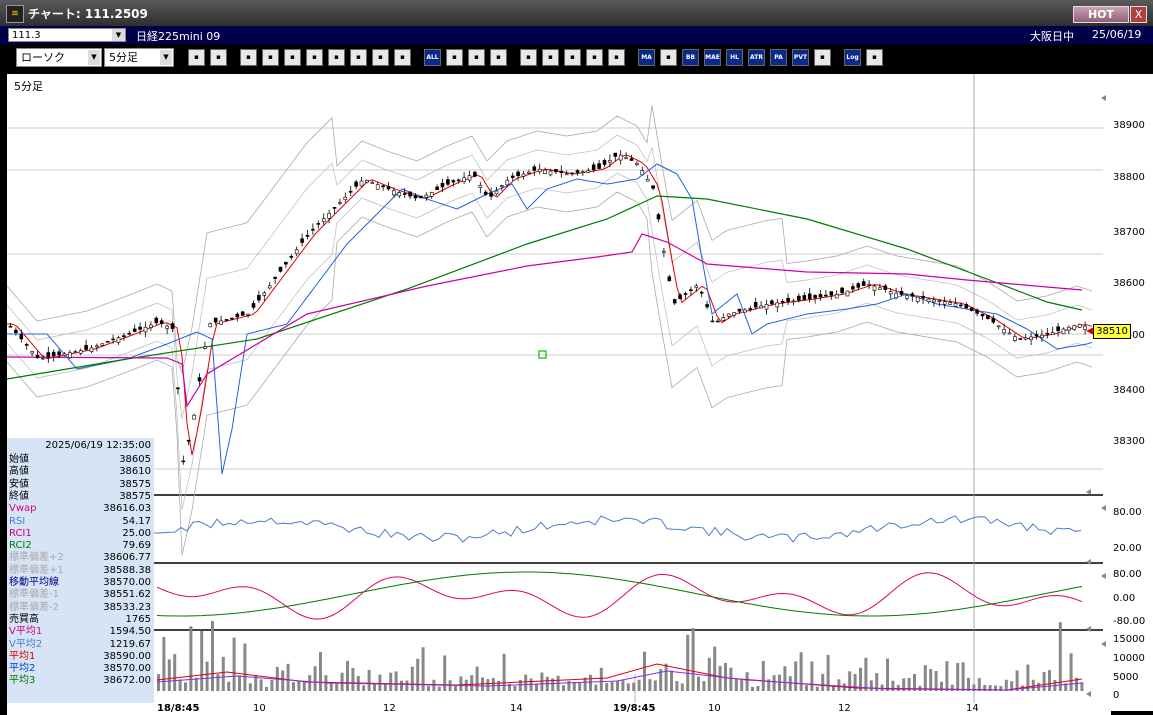 The width and height of the screenshot is (1153, 715). What do you see at coordinates (800, 57) in the screenshot?
I see `pvt-button: PVT` at bounding box center [800, 57].